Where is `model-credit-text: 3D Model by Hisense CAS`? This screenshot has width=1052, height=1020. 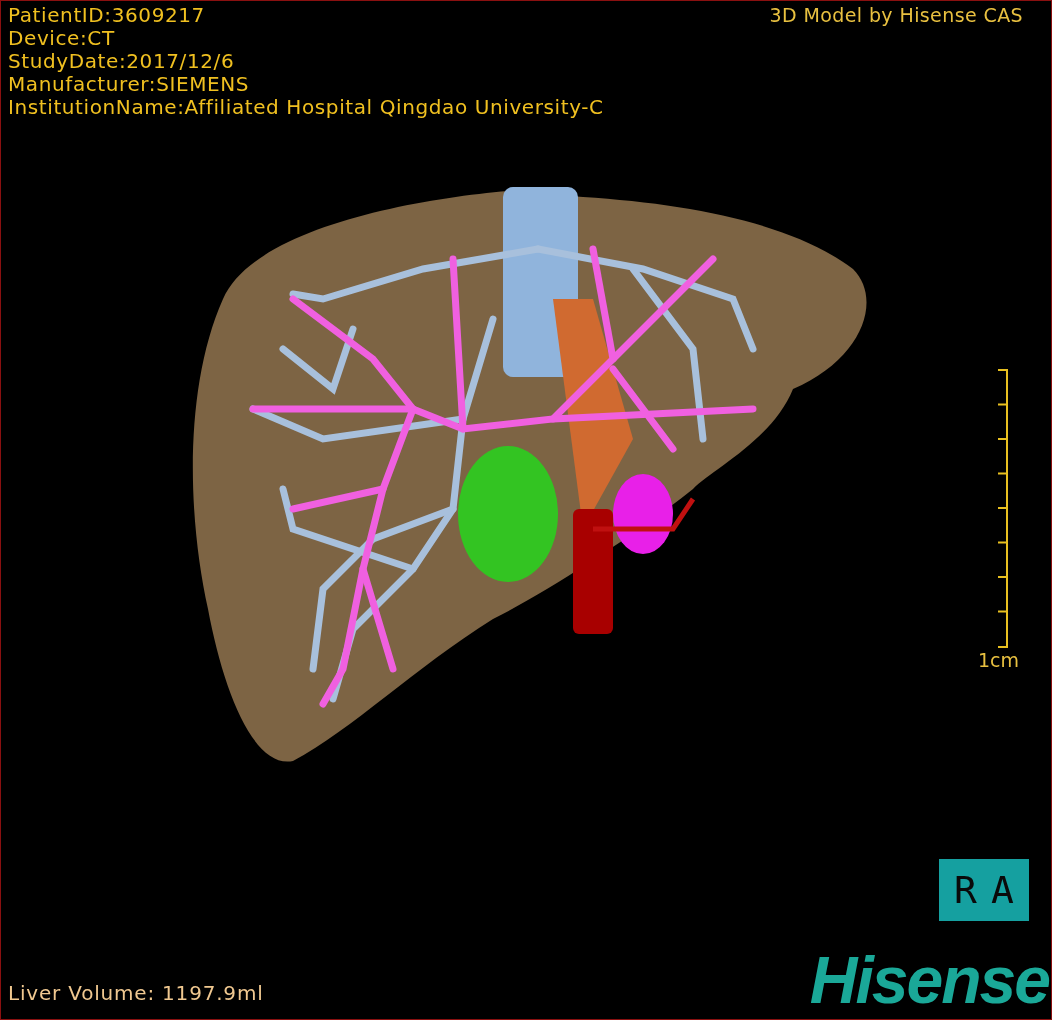
model-credit-text: 3D Model by Hisense CAS is located at coordinates (896, 16).